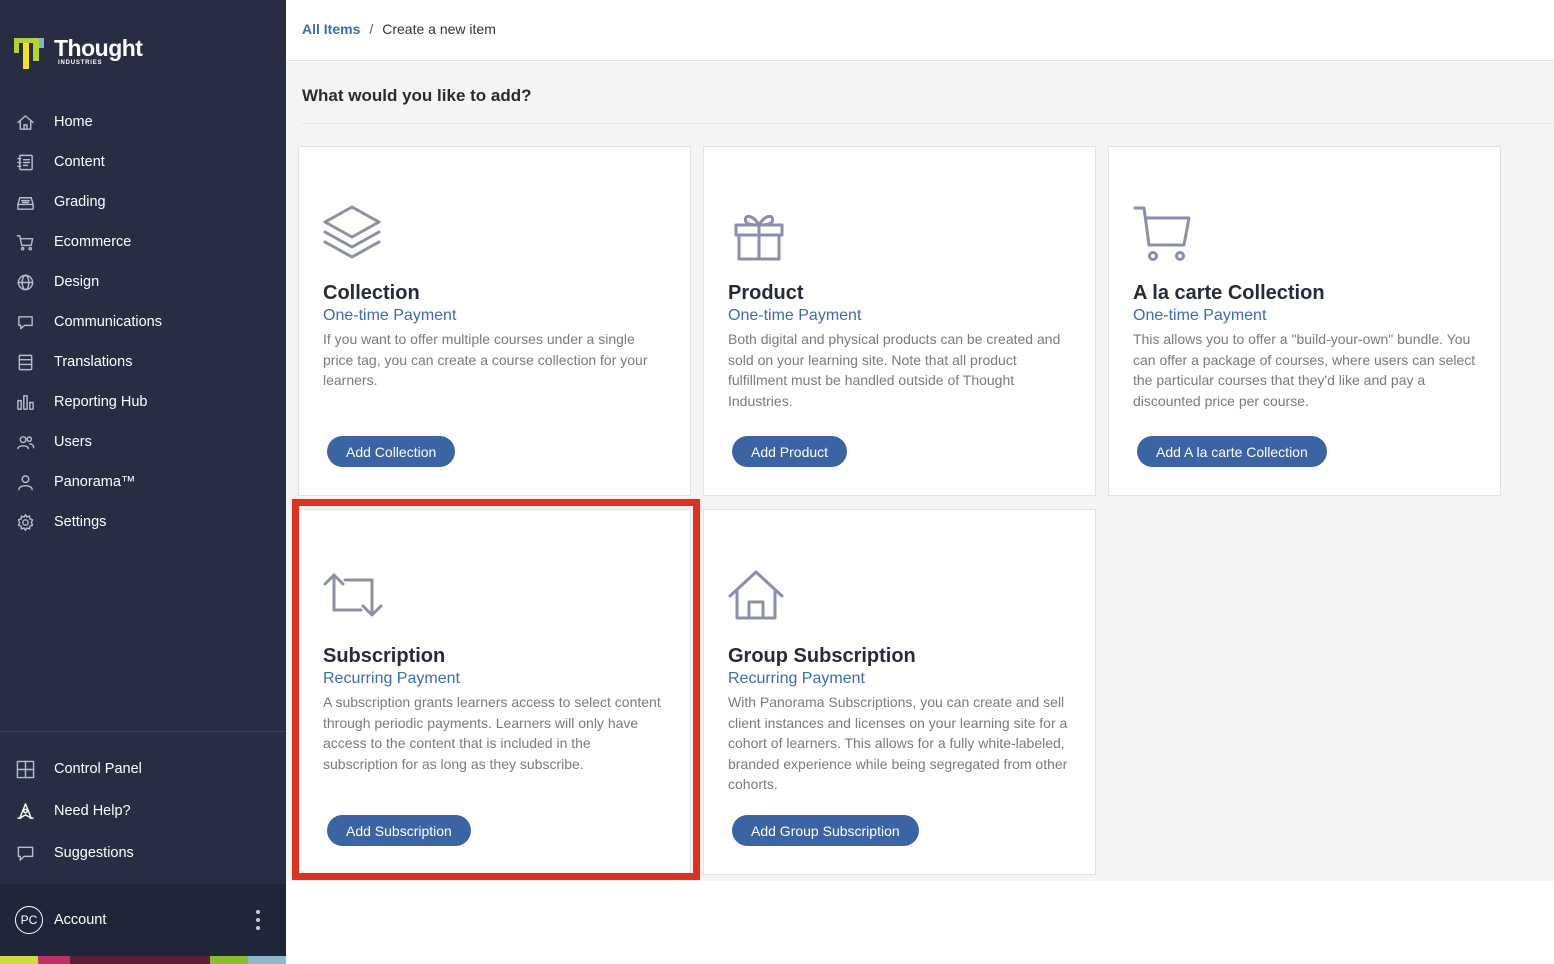  I want to click on grading-icon, so click(25, 202).